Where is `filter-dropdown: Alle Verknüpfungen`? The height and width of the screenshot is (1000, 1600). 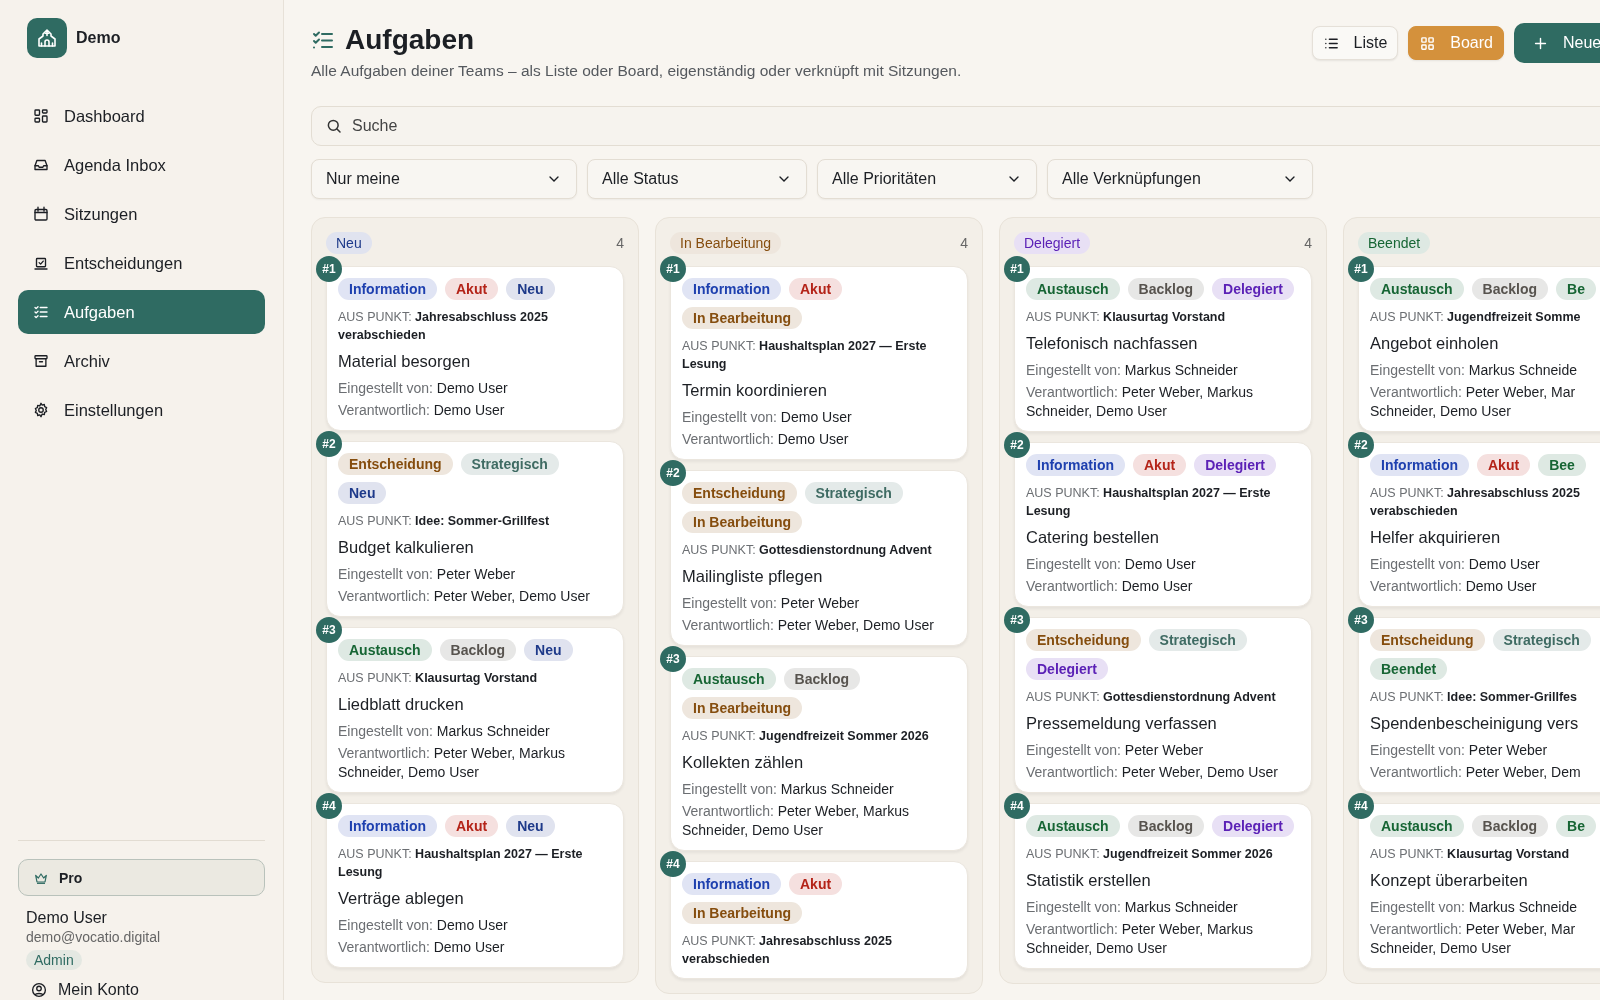 filter-dropdown: Alle Verknüpfungen is located at coordinates (1180, 179).